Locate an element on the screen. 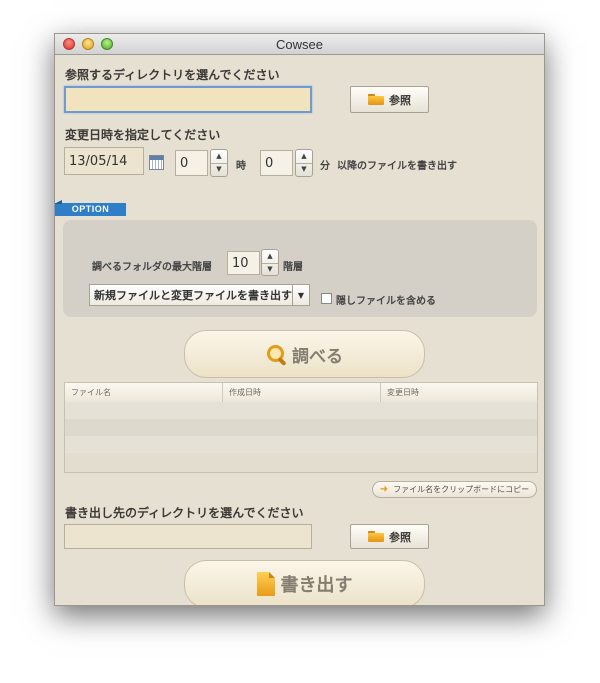 This screenshot has width=600, height=683. copy-to-clipboard-button: ➜ ファイル名をクリップボードにコピー is located at coordinates (454, 489).